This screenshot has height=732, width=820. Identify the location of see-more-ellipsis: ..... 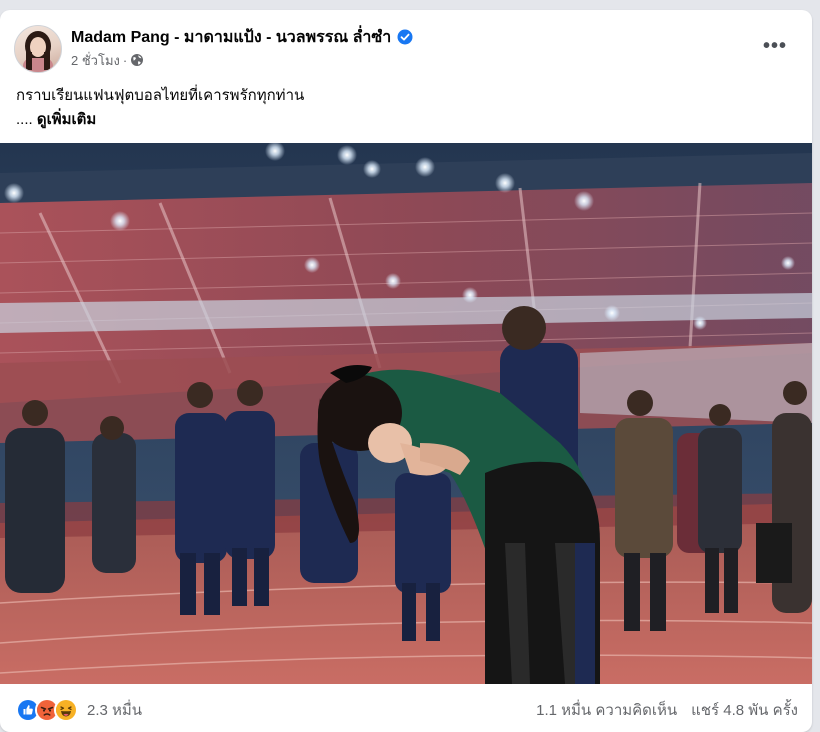
(24, 119).